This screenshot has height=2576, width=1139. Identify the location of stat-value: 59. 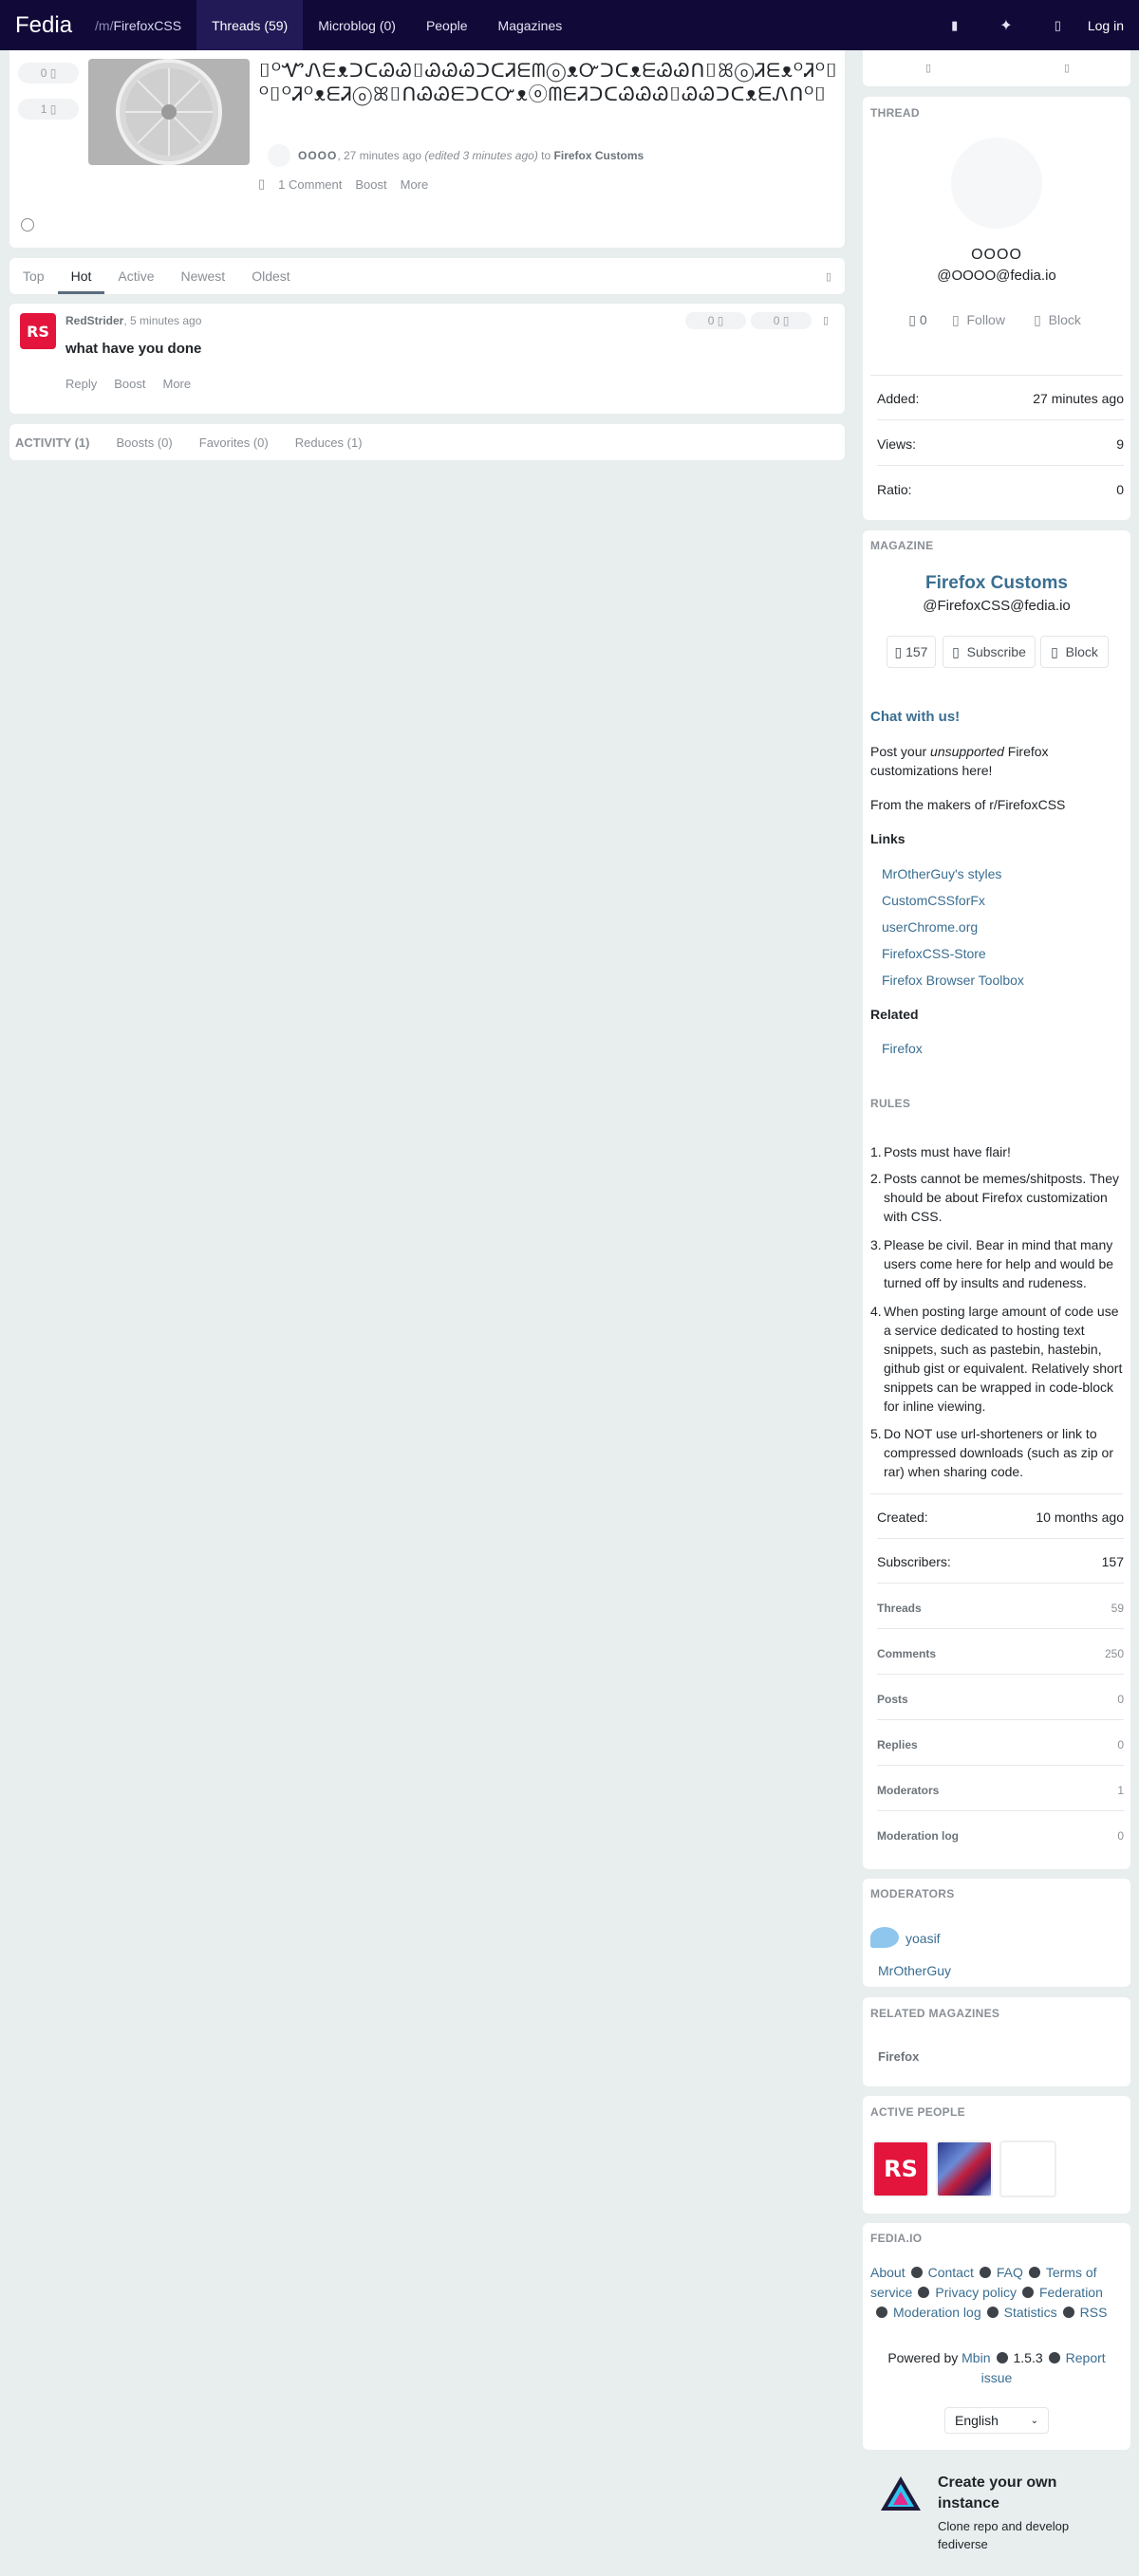
(1117, 1608).